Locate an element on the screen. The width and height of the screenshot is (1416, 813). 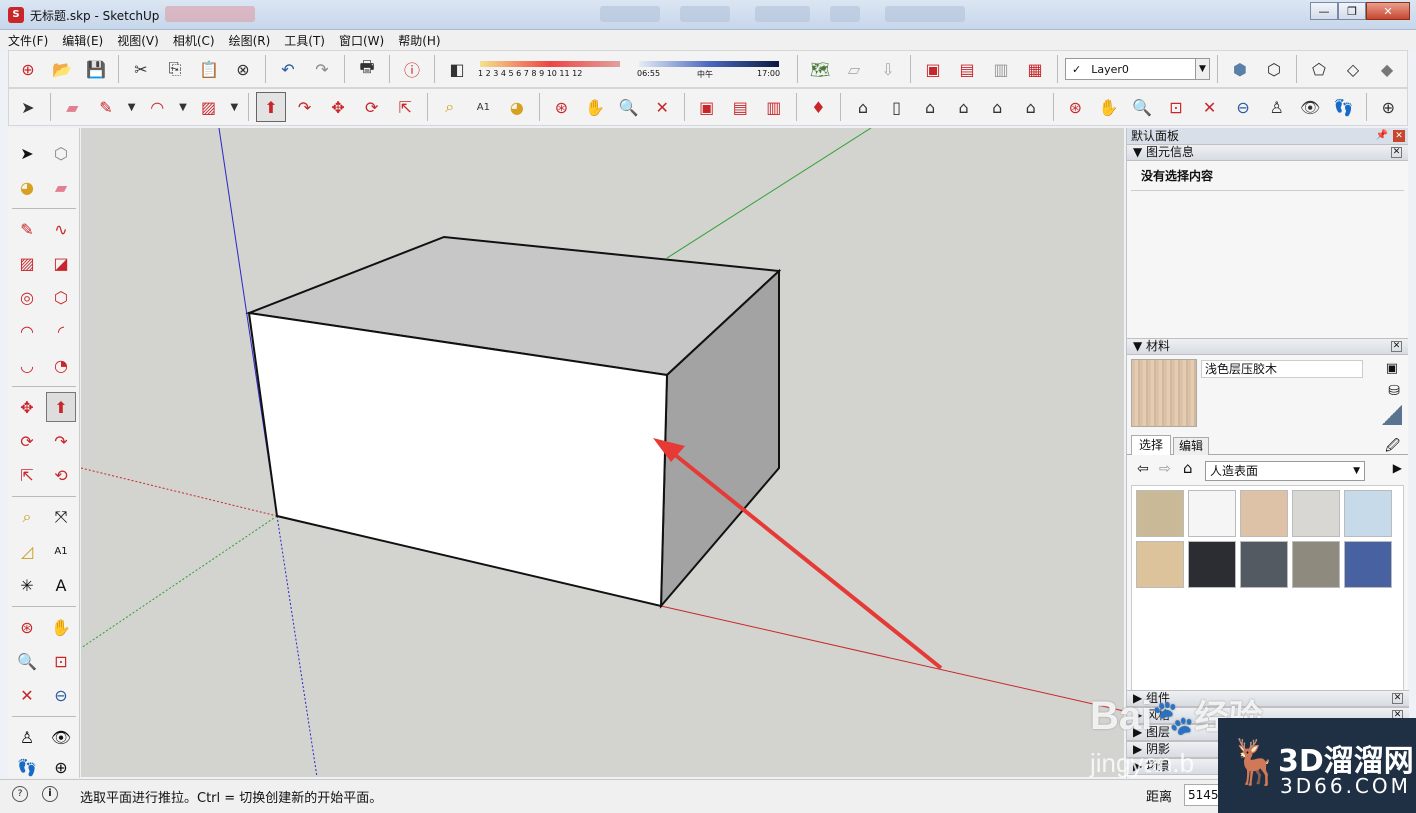
axes-icon: ✳ is located at coordinates (27, 585).